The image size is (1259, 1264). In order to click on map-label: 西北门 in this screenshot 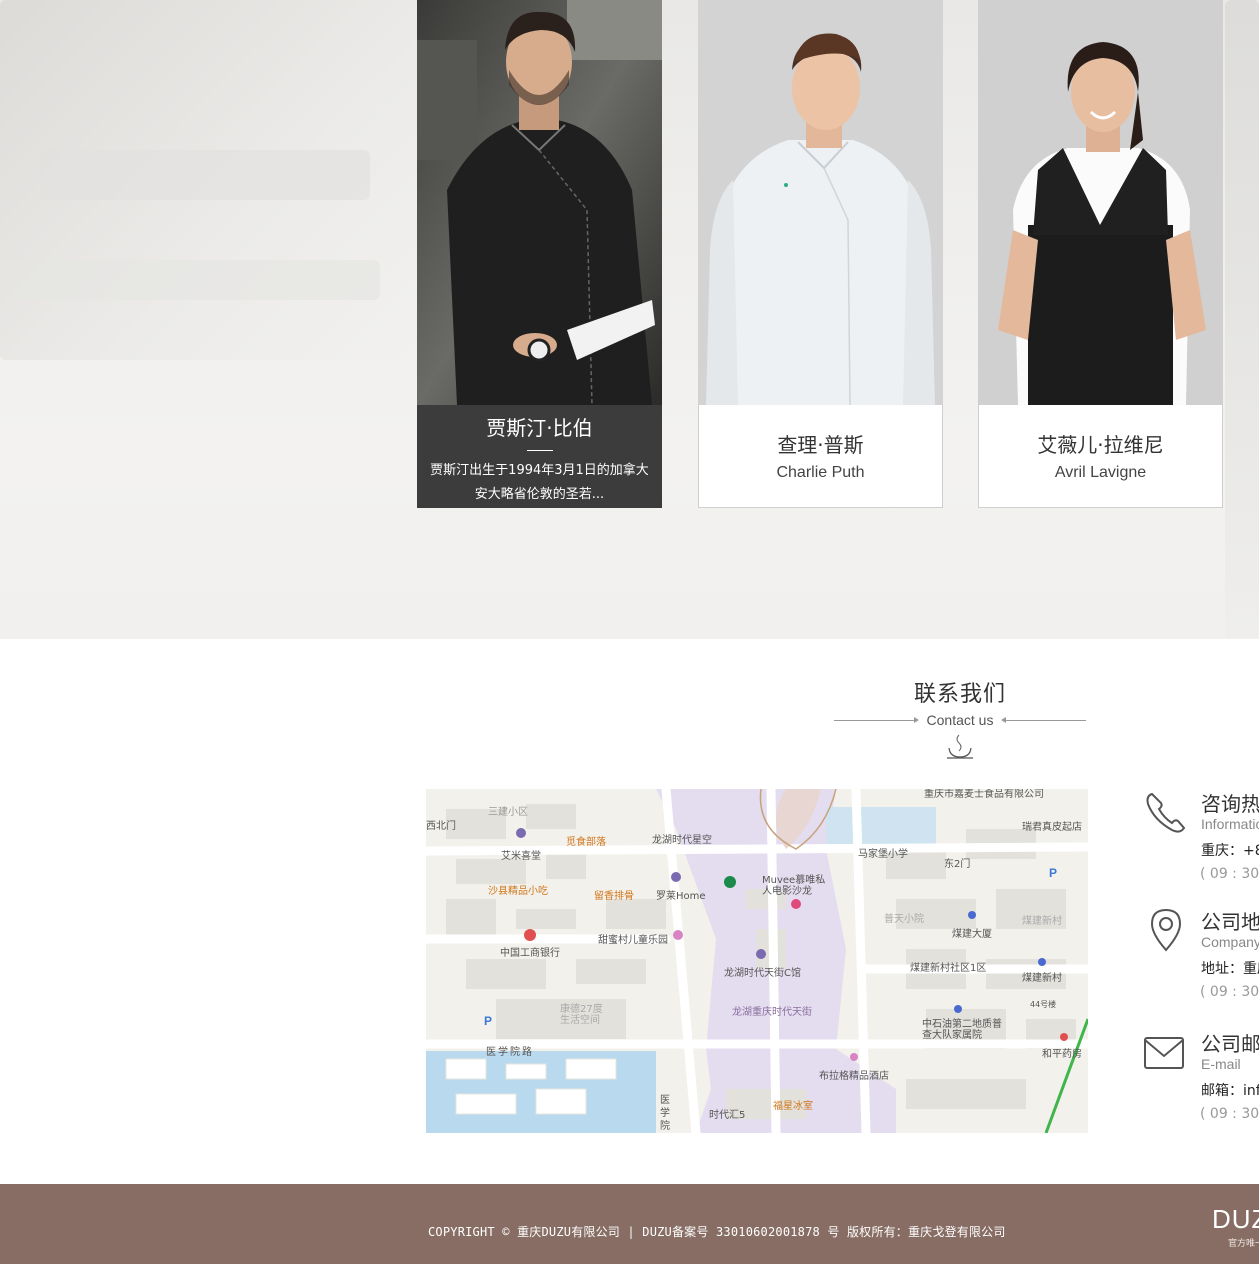, I will do `click(441, 826)`.